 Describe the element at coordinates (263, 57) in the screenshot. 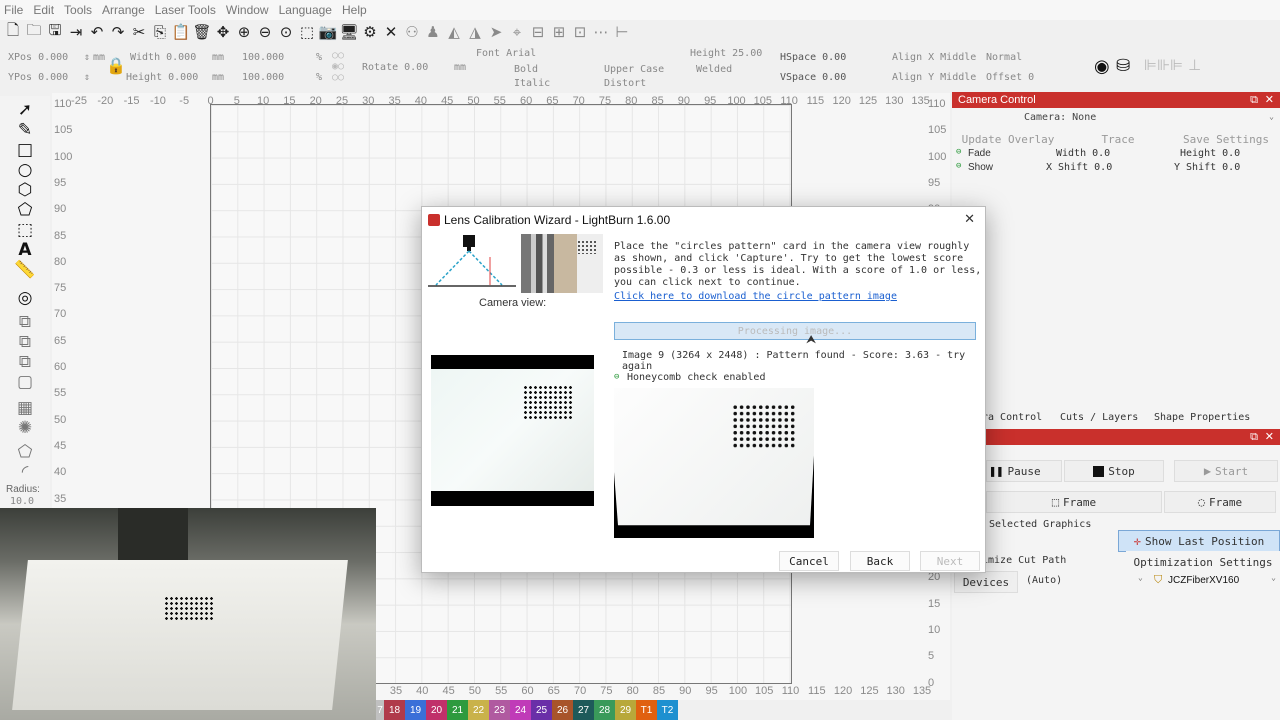

I see `scale-width-field: 100.000` at that location.